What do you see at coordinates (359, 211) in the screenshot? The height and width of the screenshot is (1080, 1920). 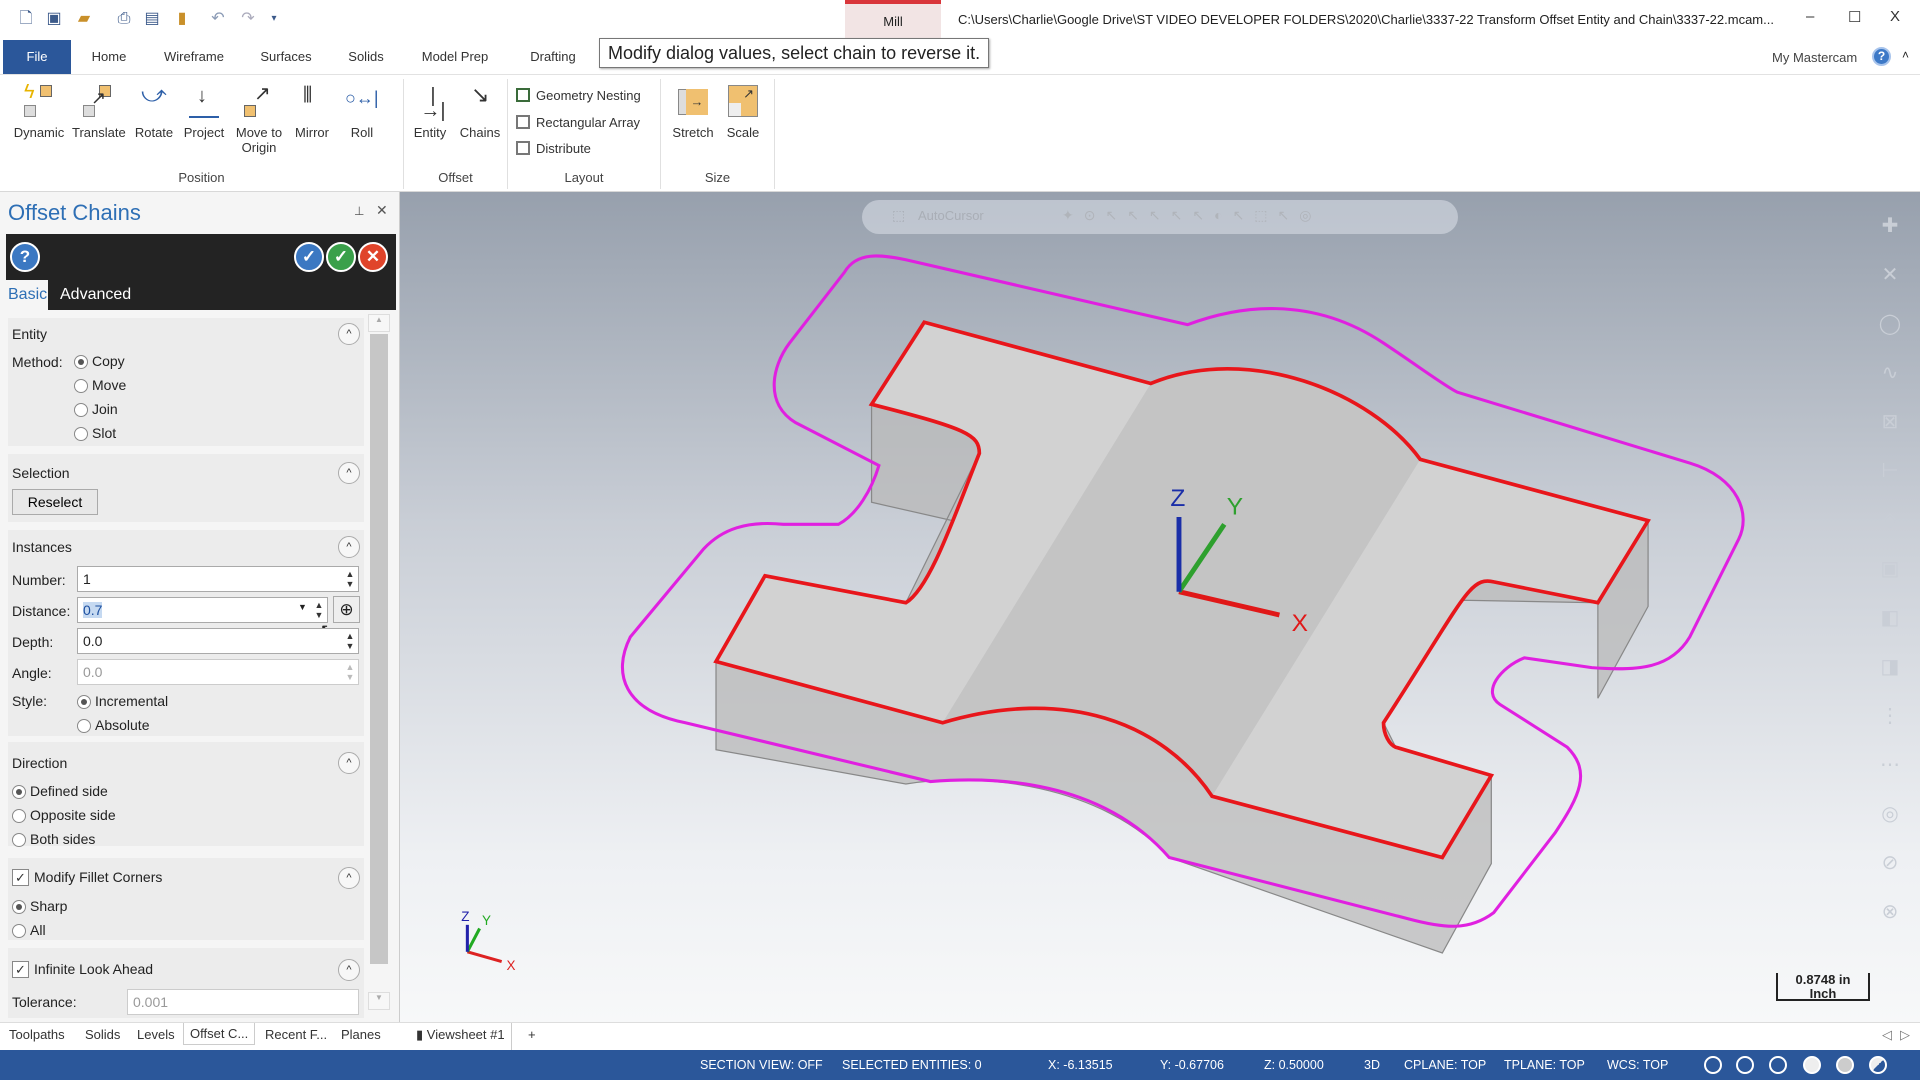 I see `pin-icon: ⊥` at bounding box center [359, 211].